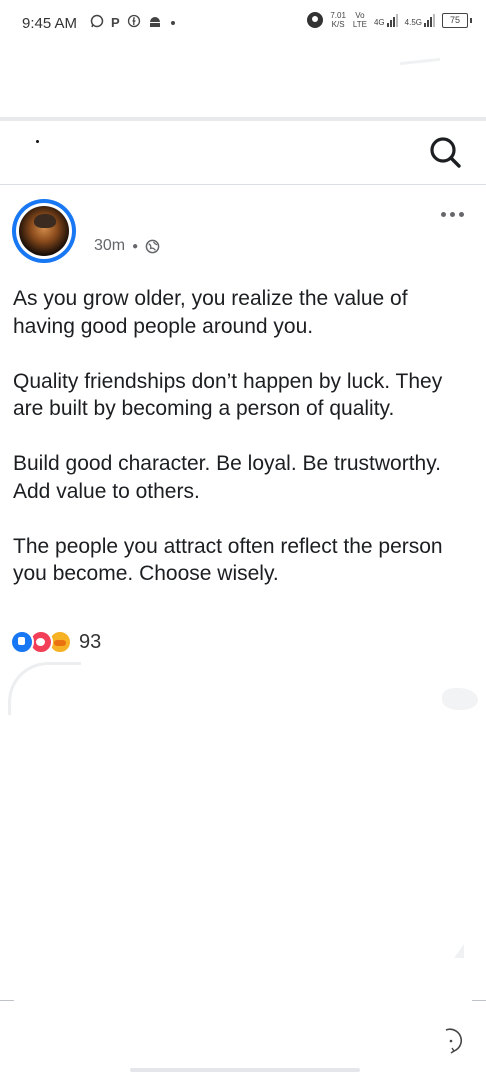 This screenshot has height=1080, width=486. I want to click on signal-1: 4G, so click(386, 20).